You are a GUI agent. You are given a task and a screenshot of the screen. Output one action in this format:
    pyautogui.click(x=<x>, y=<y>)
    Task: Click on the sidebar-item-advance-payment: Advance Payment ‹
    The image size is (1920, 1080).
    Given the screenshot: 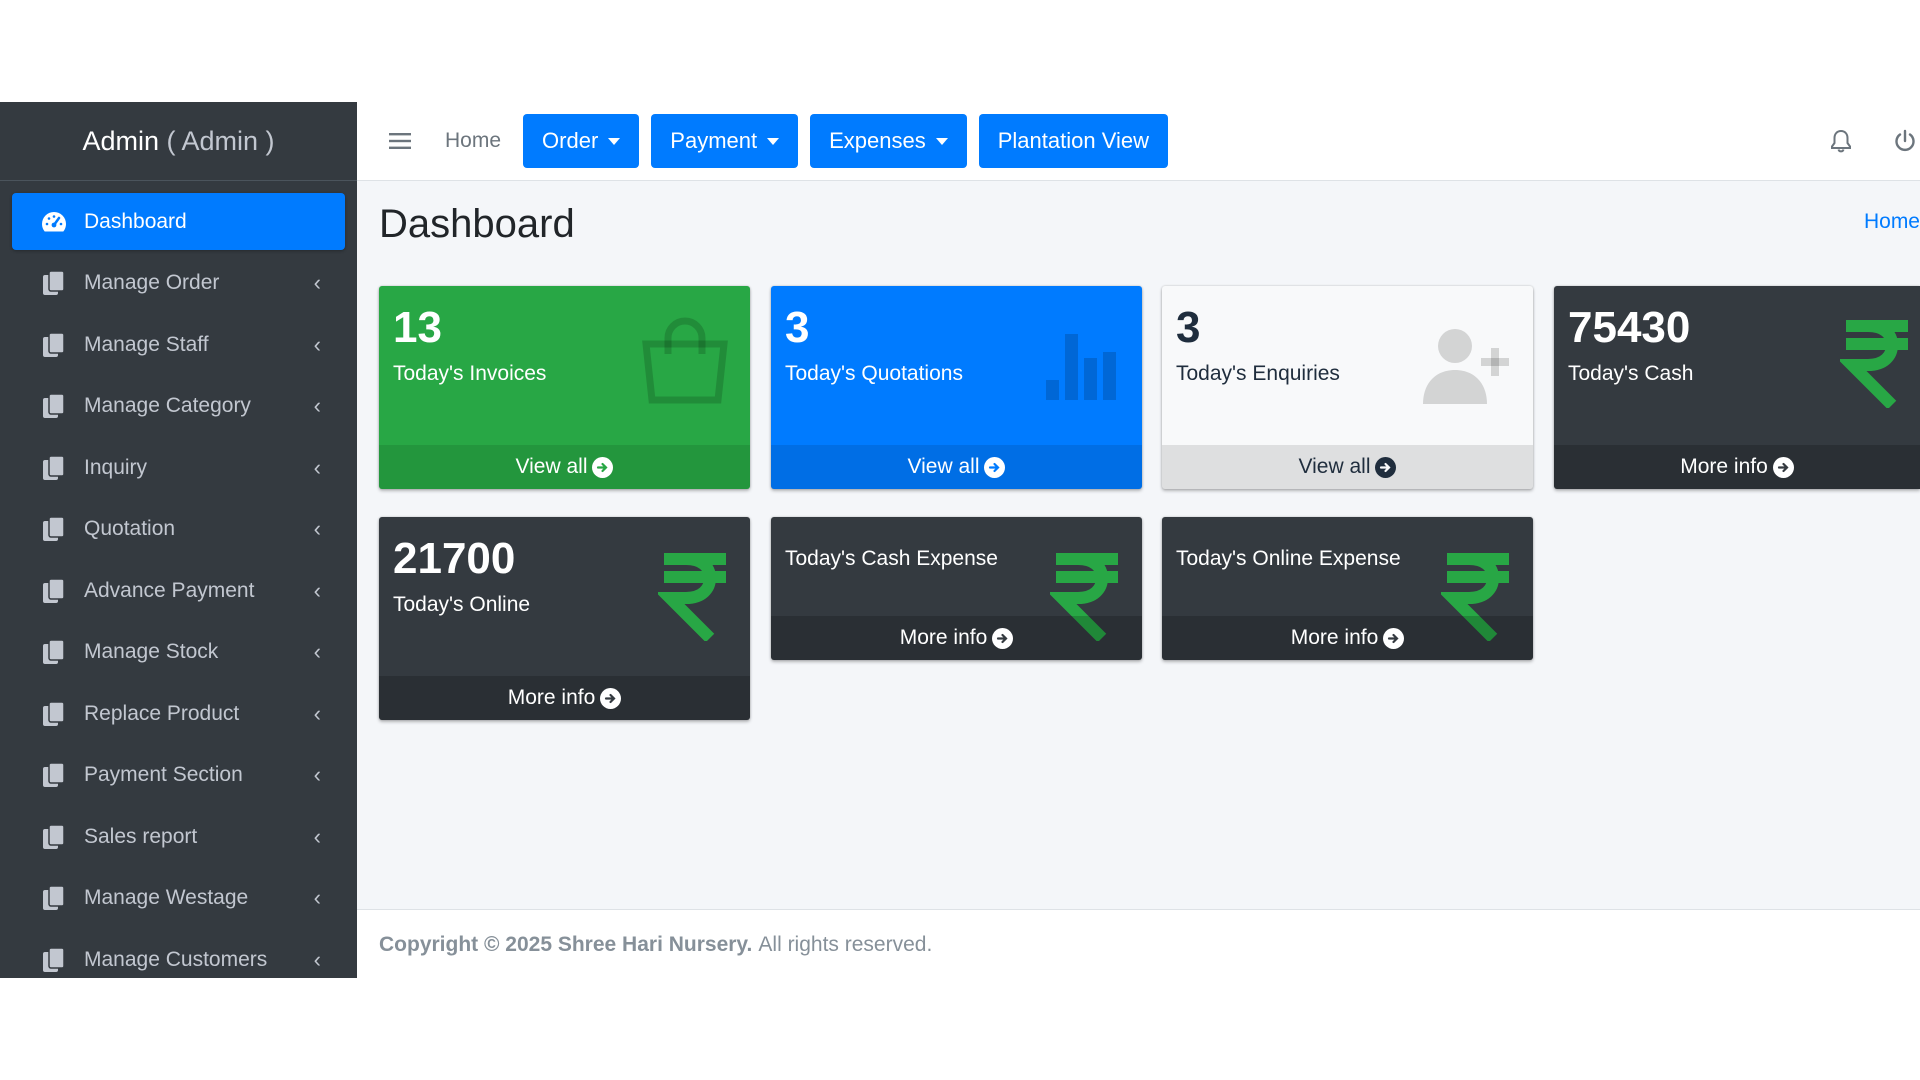 What is the action you would take?
    pyautogui.click(x=178, y=590)
    